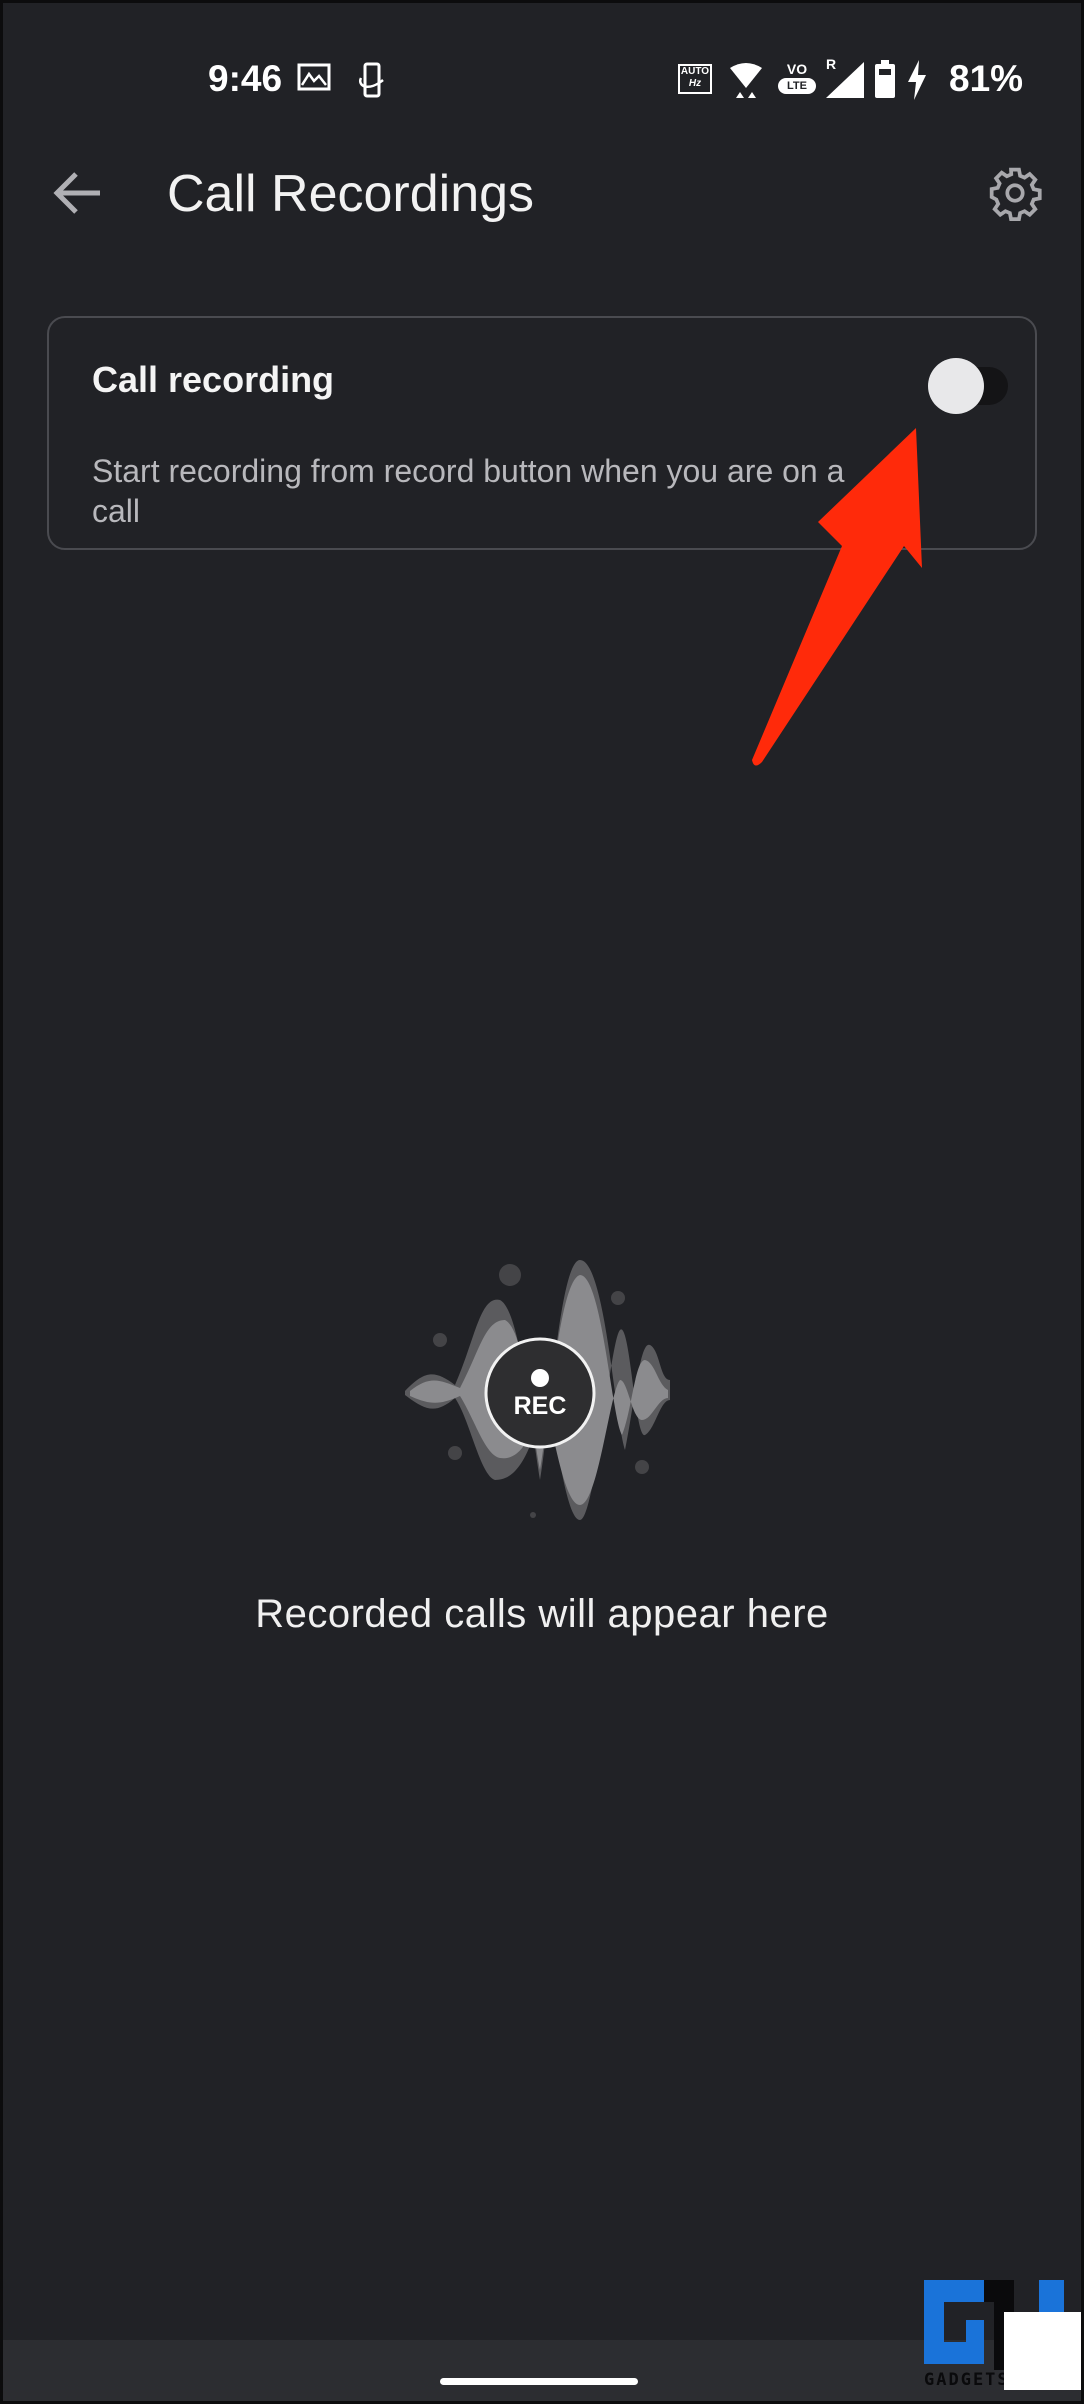  Describe the element at coordinates (78, 193) in the screenshot. I see `arrow-left-icon` at that location.